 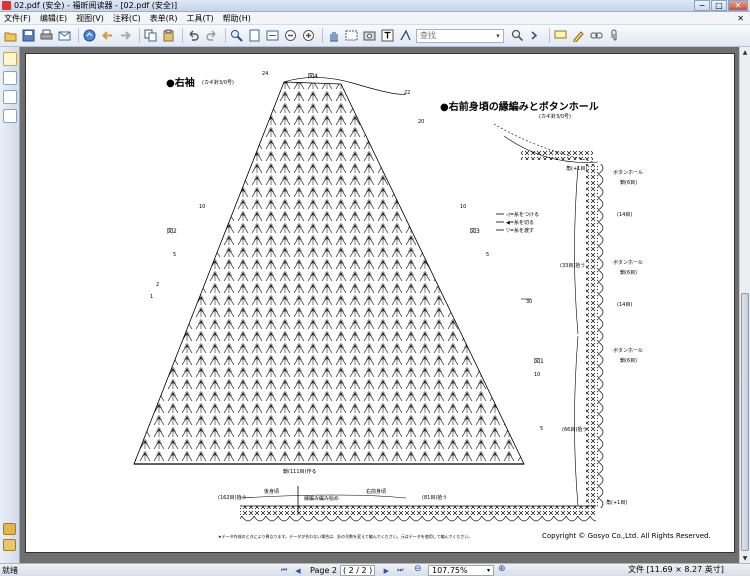 What do you see at coordinates (745, 52) in the screenshot?
I see `scroll-up-icon: ▲` at bounding box center [745, 52].